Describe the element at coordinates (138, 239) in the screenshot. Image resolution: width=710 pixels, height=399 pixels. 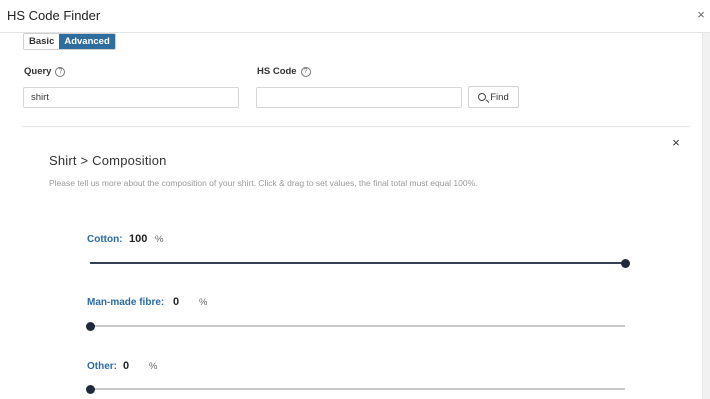
I see `cotton-value: 100` at that location.